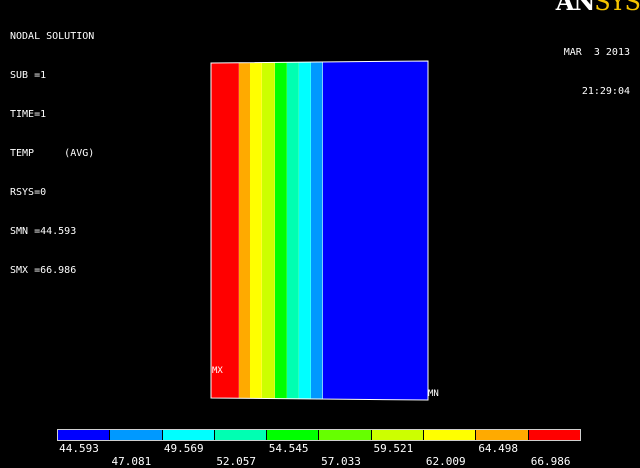  I want to click on timestamp: MAR 3 2013 21:29:04, so click(597, 65).